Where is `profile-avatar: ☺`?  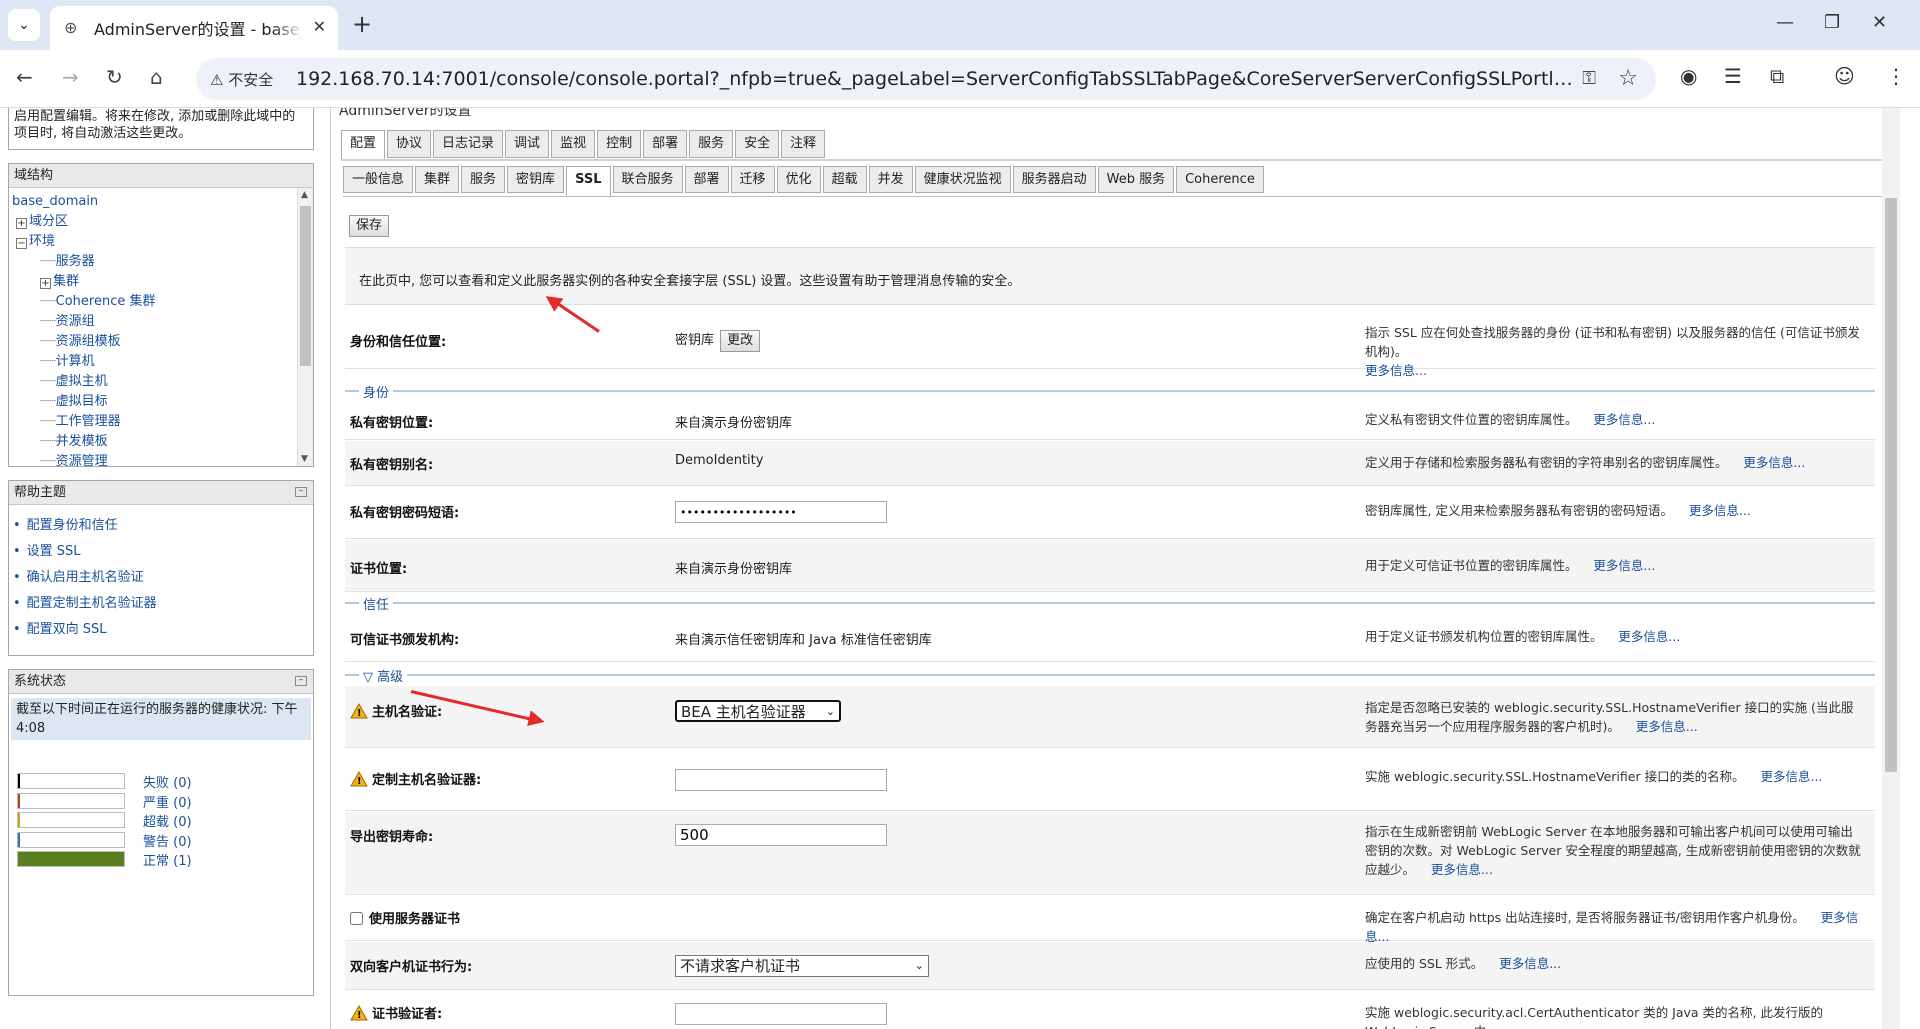
profile-avatar: ☺ is located at coordinates (1844, 76).